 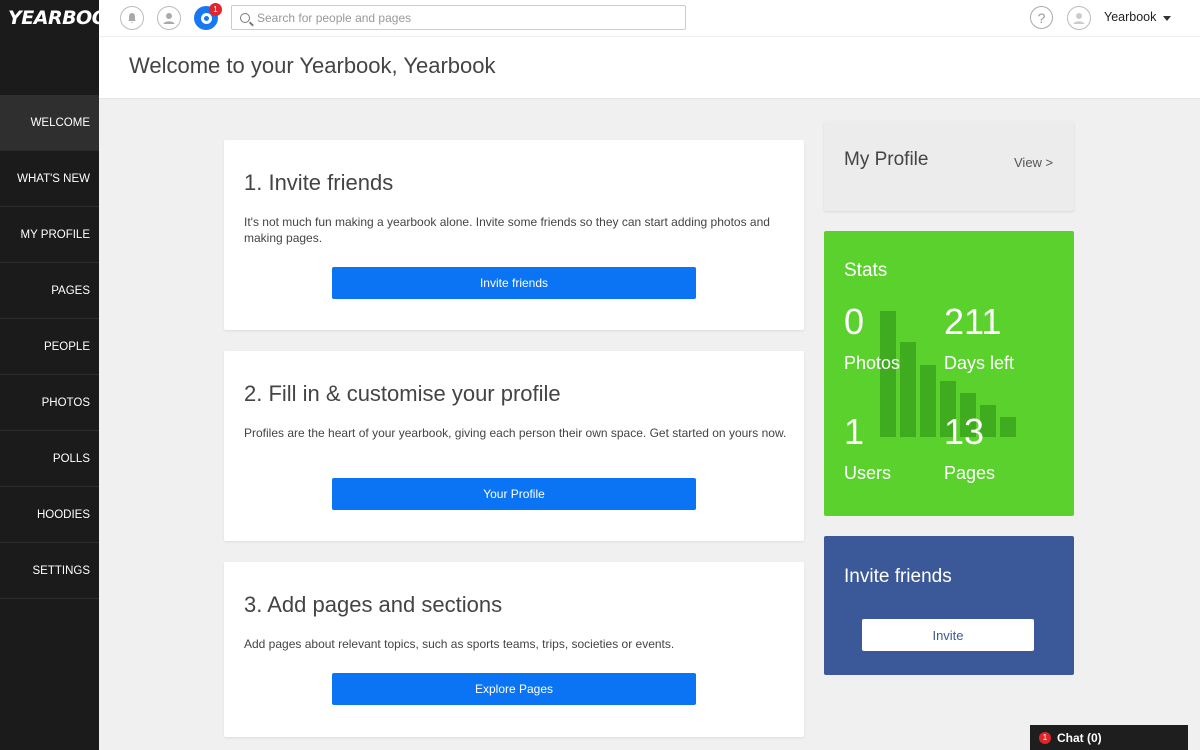 What do you see at coordinates (1167, 18) in the screenshot?
I see `chevron-down-icon` at bounding box center [1167, 18].